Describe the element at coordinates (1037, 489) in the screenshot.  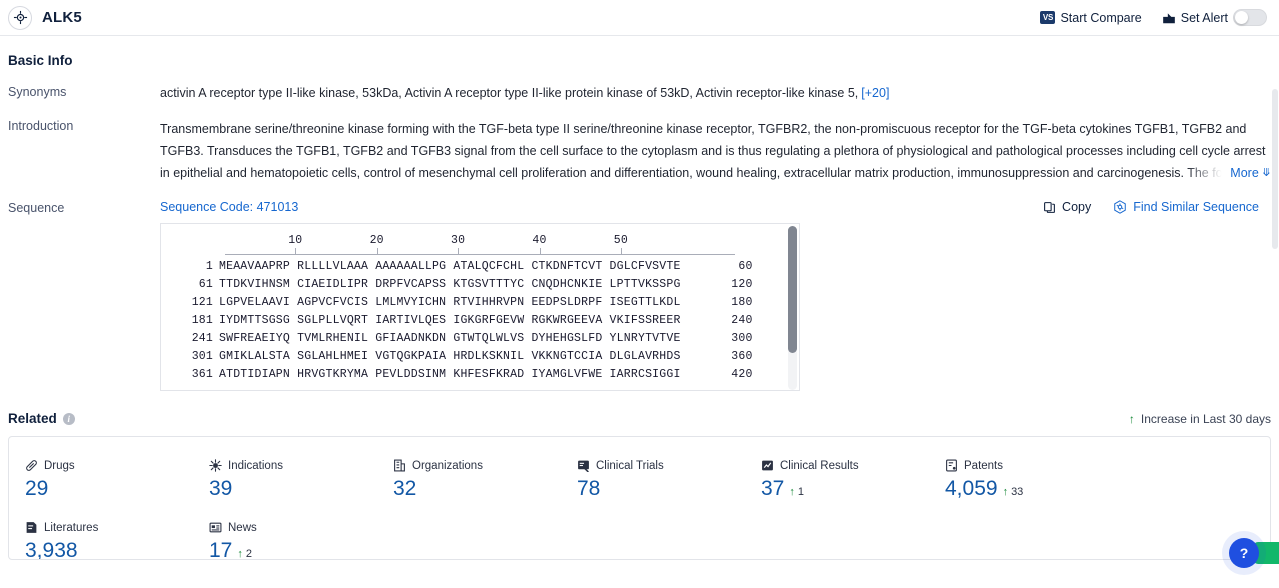
I see `related-card-value: 4,059 ↑ 33` at that location.